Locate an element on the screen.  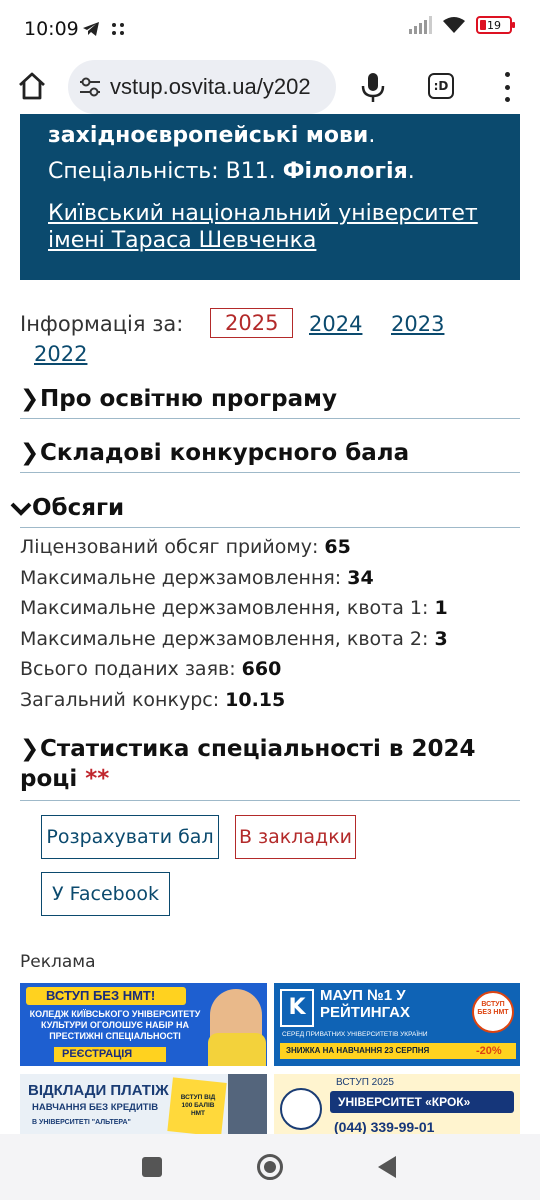
program-name: західноєвропейські мови is located at coordinates (208, 135).